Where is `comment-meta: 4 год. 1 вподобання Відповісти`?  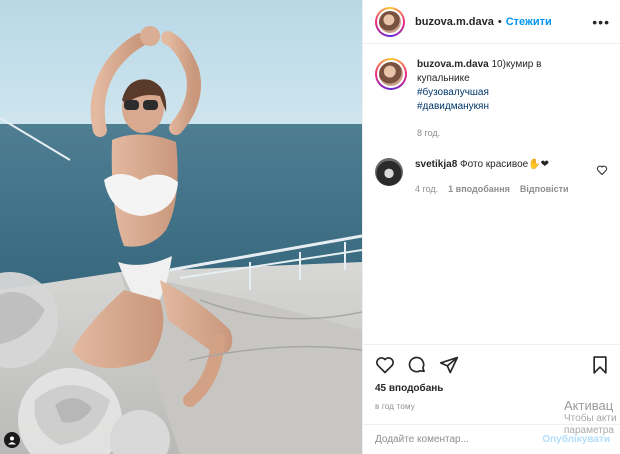
comment-meta: 4 год. 1 вподобання Відповісти is located at coordinates (500, 189).